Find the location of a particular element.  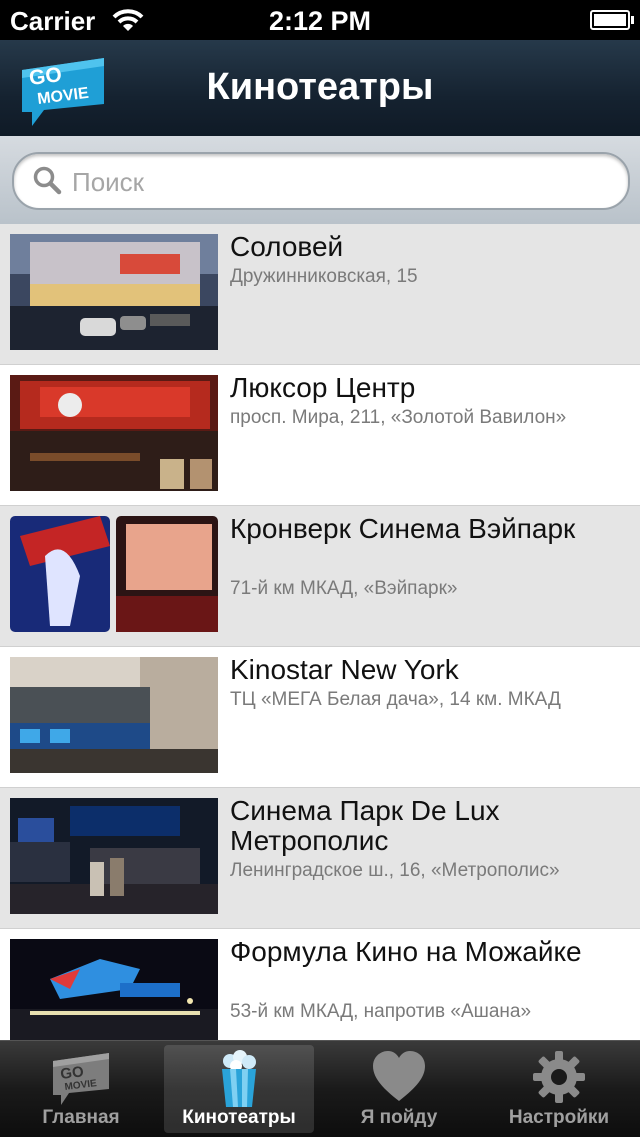

tab-settings: Настройки is located at coordinates (559, 1089).